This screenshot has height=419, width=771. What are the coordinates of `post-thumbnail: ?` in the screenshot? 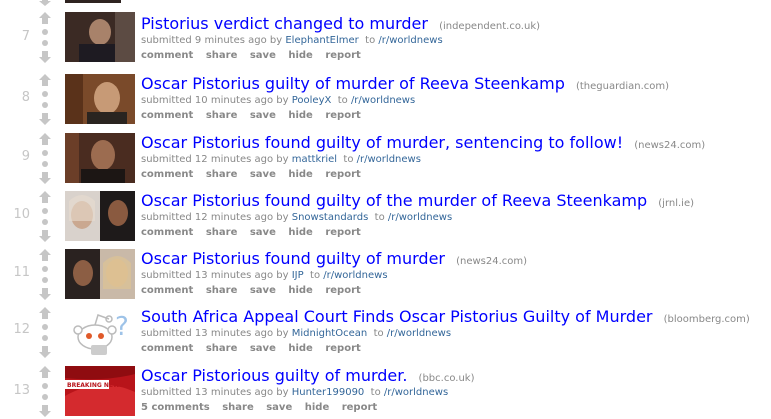 It's located at (100, 332).